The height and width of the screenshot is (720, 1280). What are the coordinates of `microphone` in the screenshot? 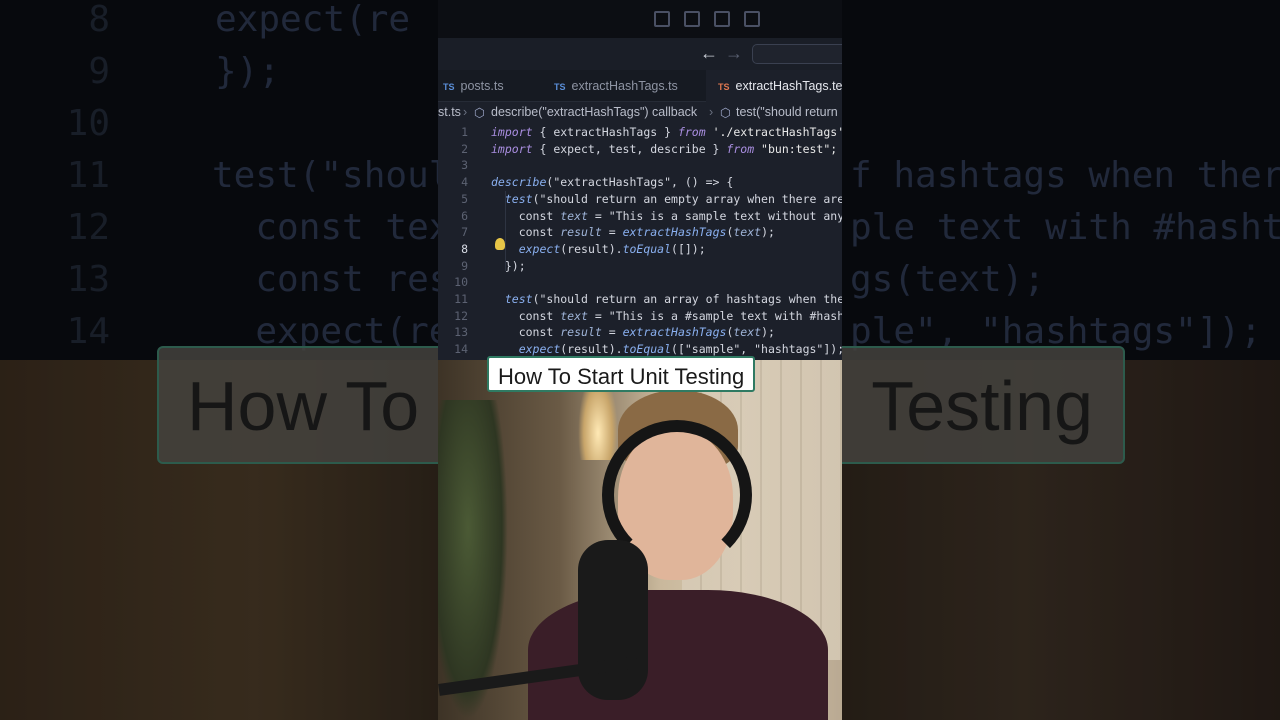 It's located at (613, 620).